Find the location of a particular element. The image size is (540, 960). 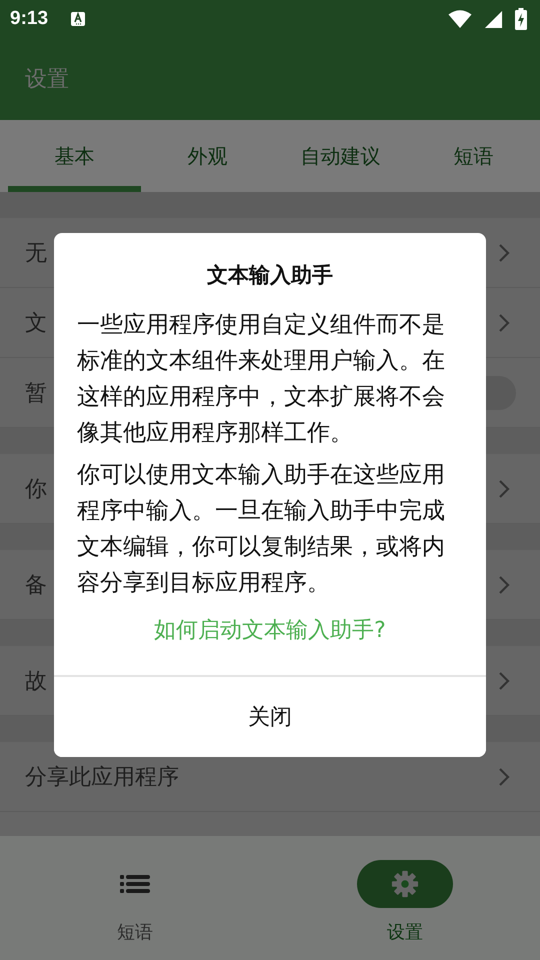

nav-button is located at coordinates (405, 884).